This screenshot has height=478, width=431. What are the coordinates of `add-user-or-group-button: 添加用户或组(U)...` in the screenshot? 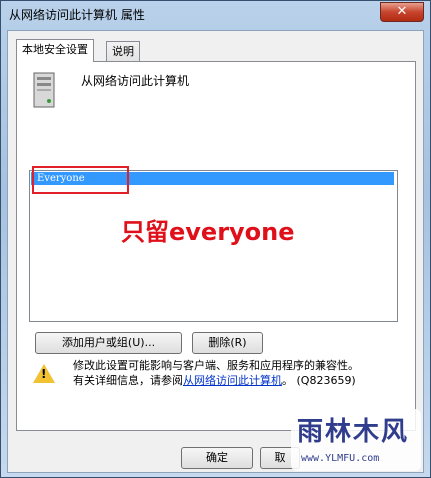 It's located at (108, 343).